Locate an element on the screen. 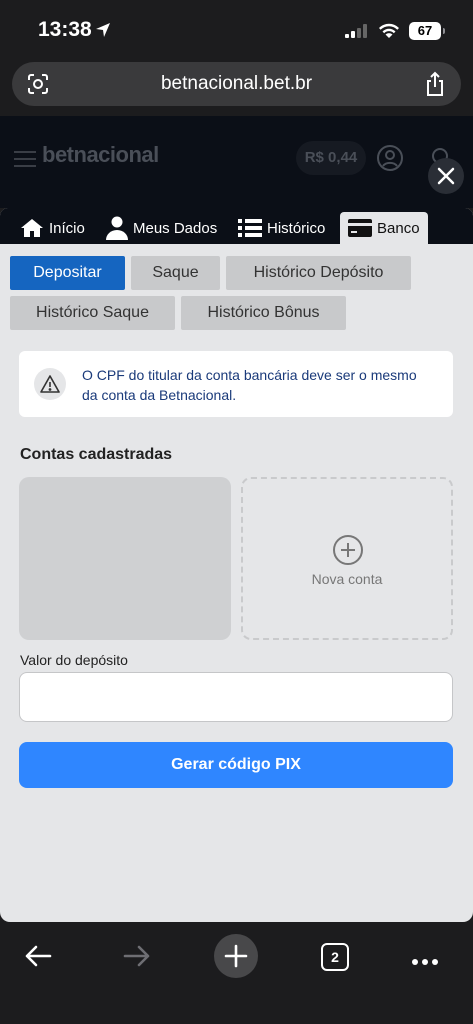  generate-pix-button: Gerar código PIX is located at coordinates (236, 765).